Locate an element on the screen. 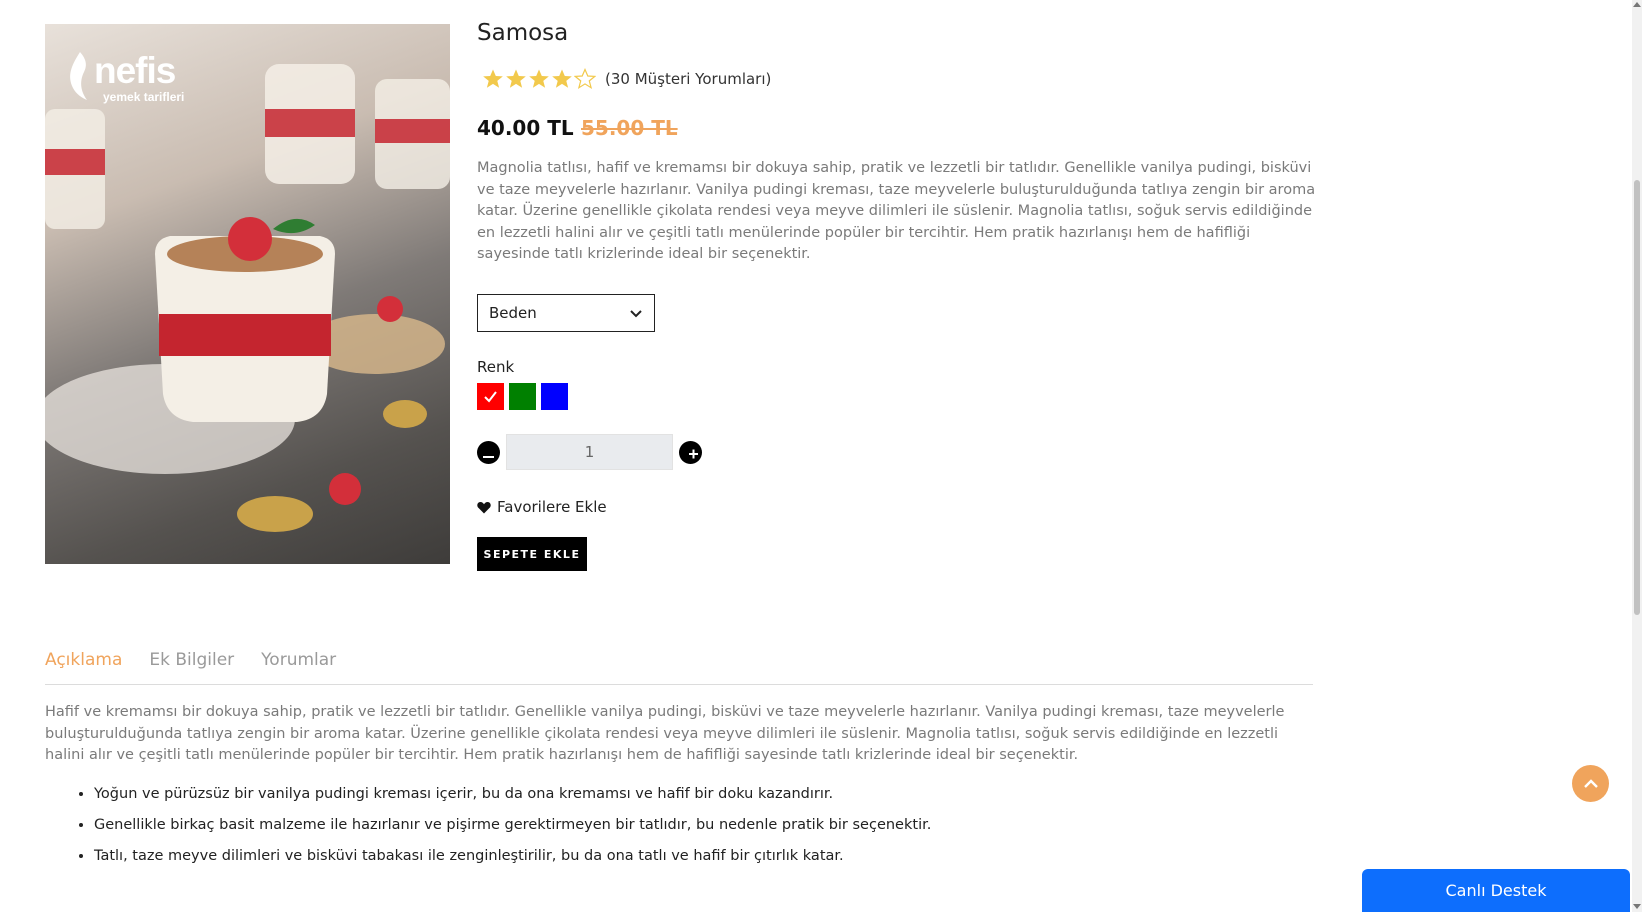 This screenshot has height=912, width=1642. scroll-to-top-button is located at coordinates (1590, 783).